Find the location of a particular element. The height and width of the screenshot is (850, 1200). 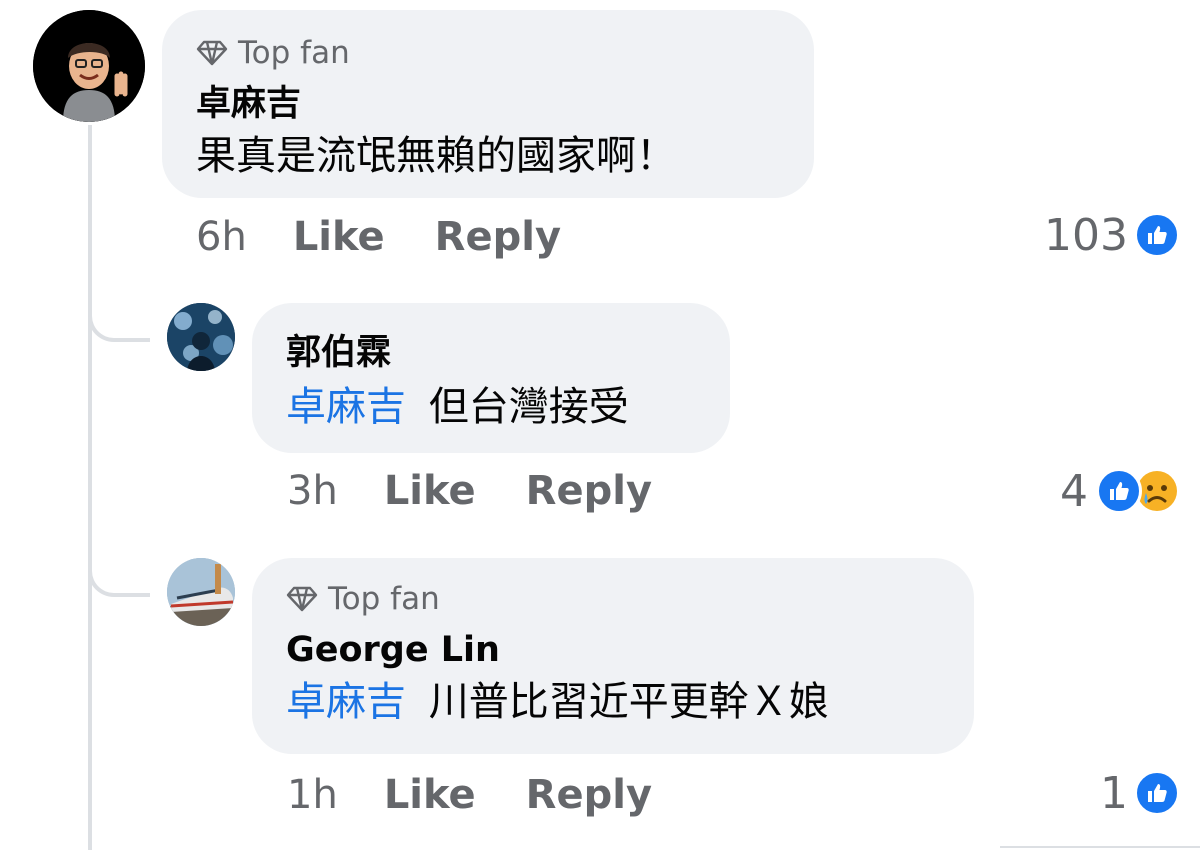

avatar-train-icon is located at coordinates (201, 592).